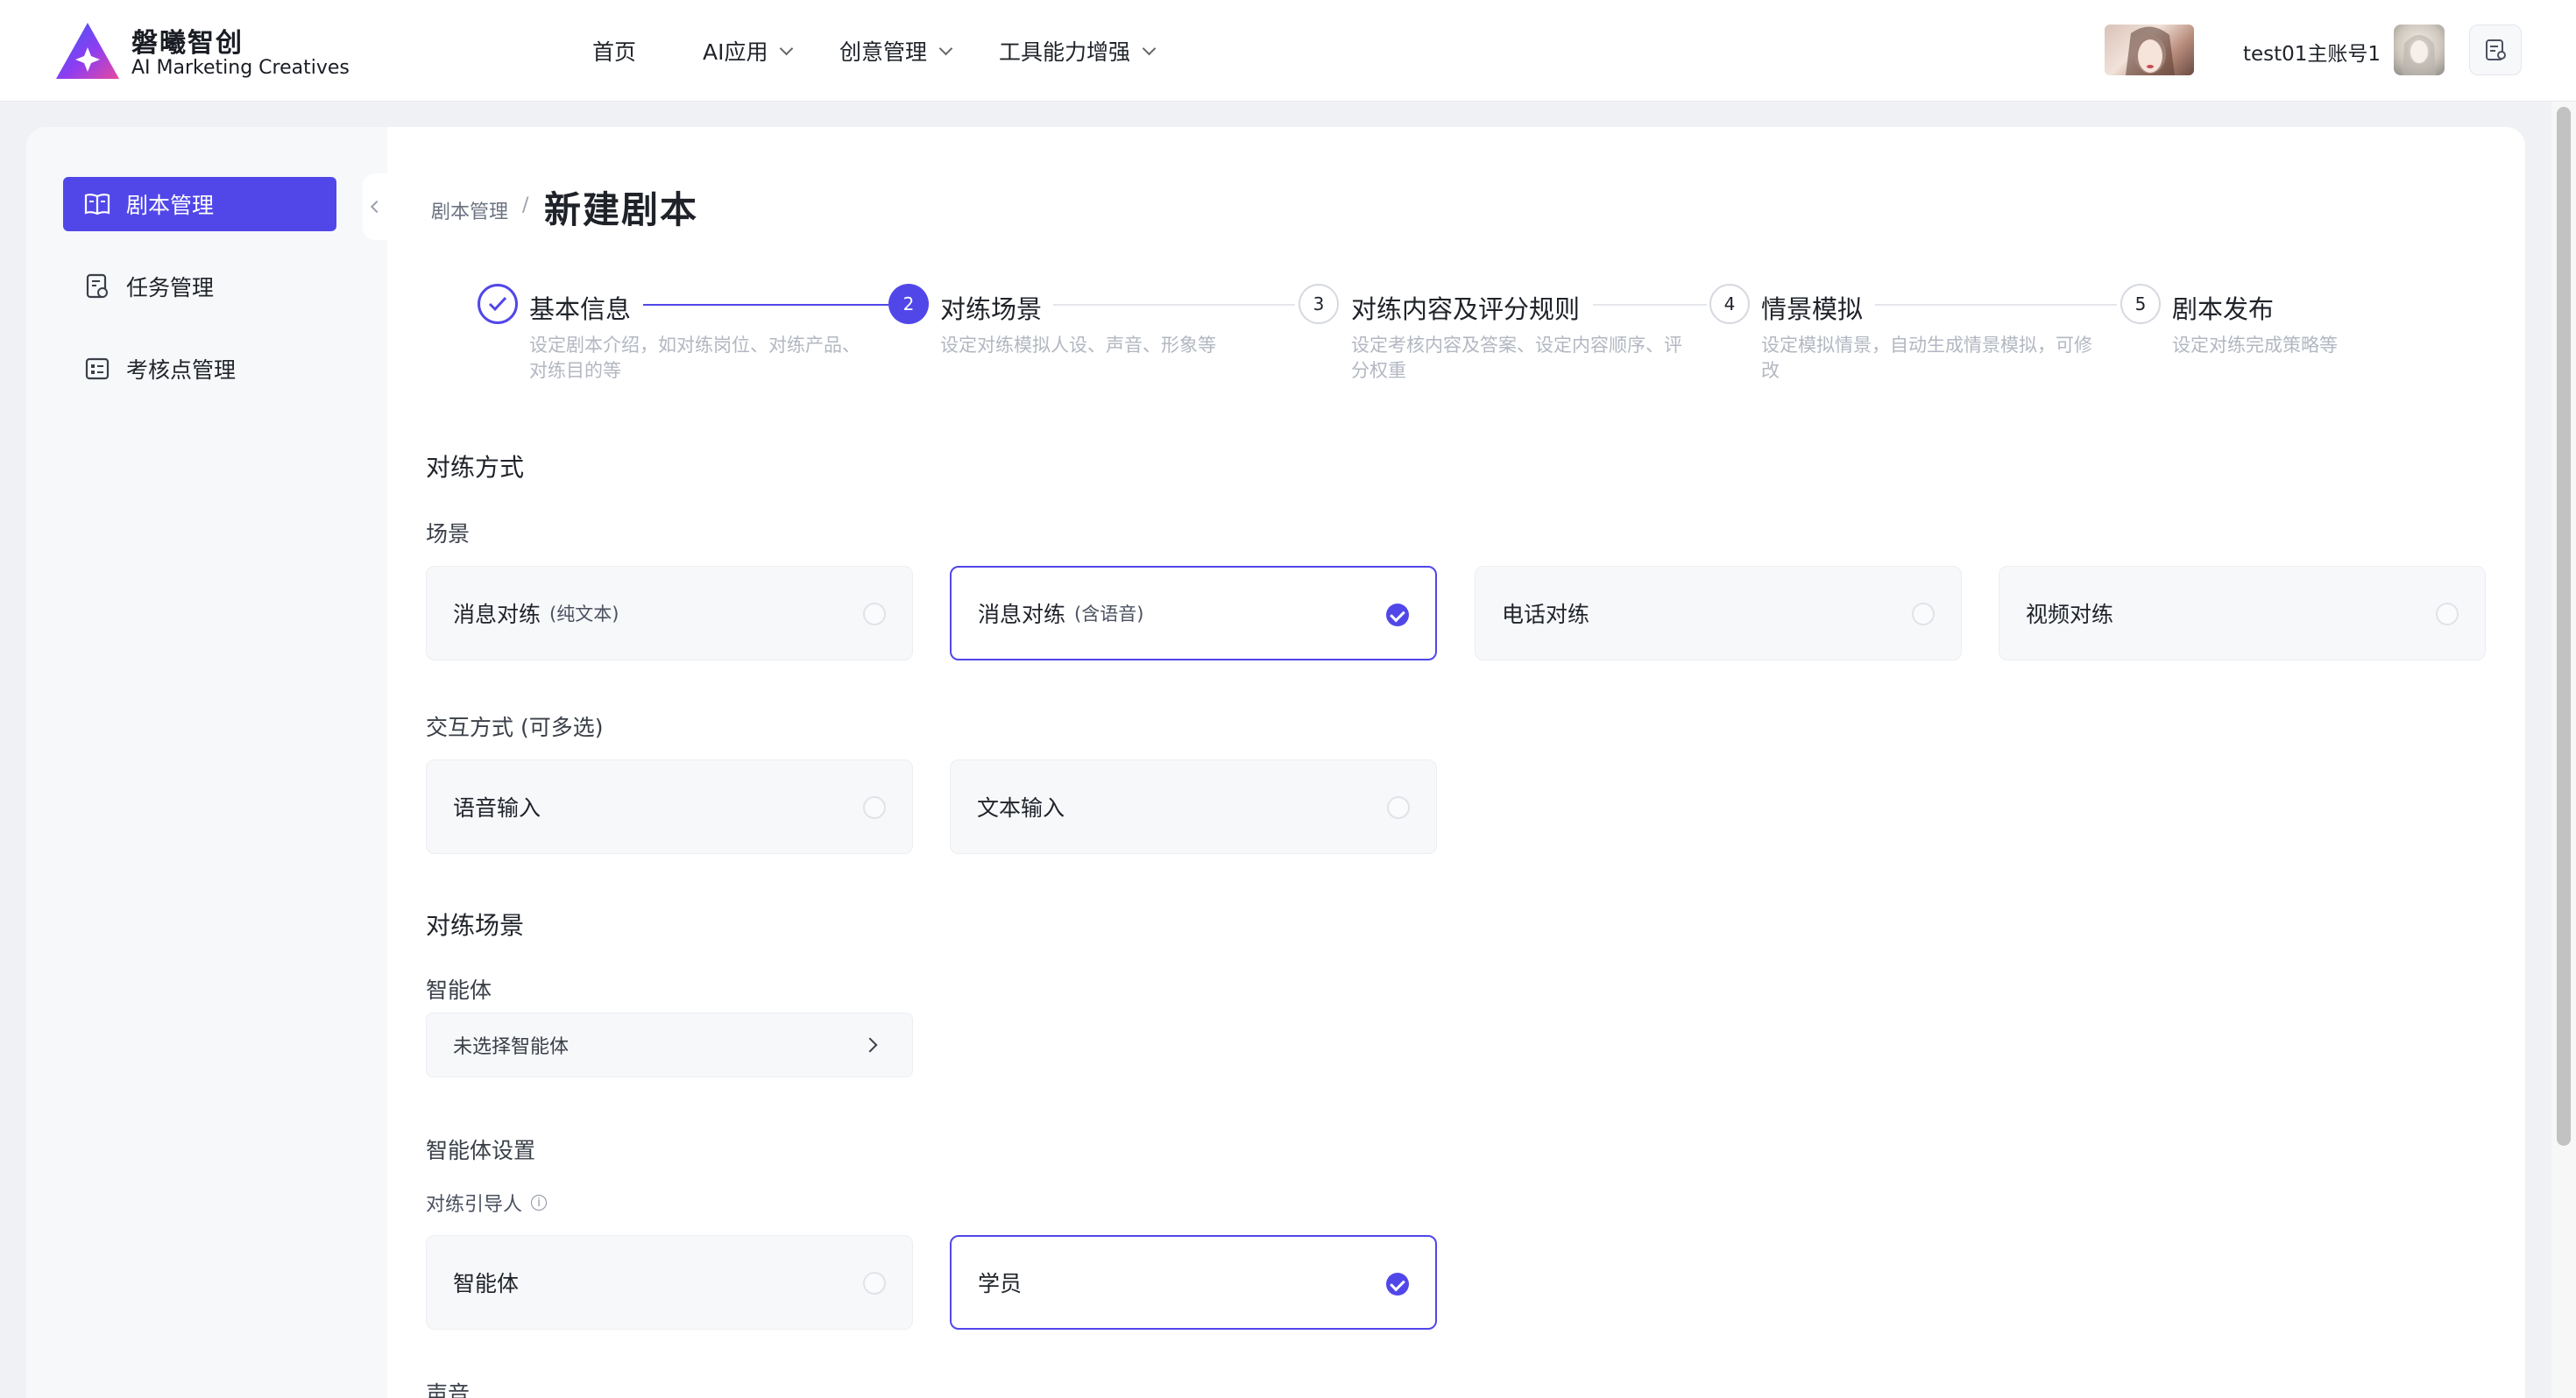 The height and width of the screenshot is (1398, 2576). What do you see at coordinates (580, 307) in the screenshot?
I see `step-1-title: 基本信息` at bounding box center [580, 307].